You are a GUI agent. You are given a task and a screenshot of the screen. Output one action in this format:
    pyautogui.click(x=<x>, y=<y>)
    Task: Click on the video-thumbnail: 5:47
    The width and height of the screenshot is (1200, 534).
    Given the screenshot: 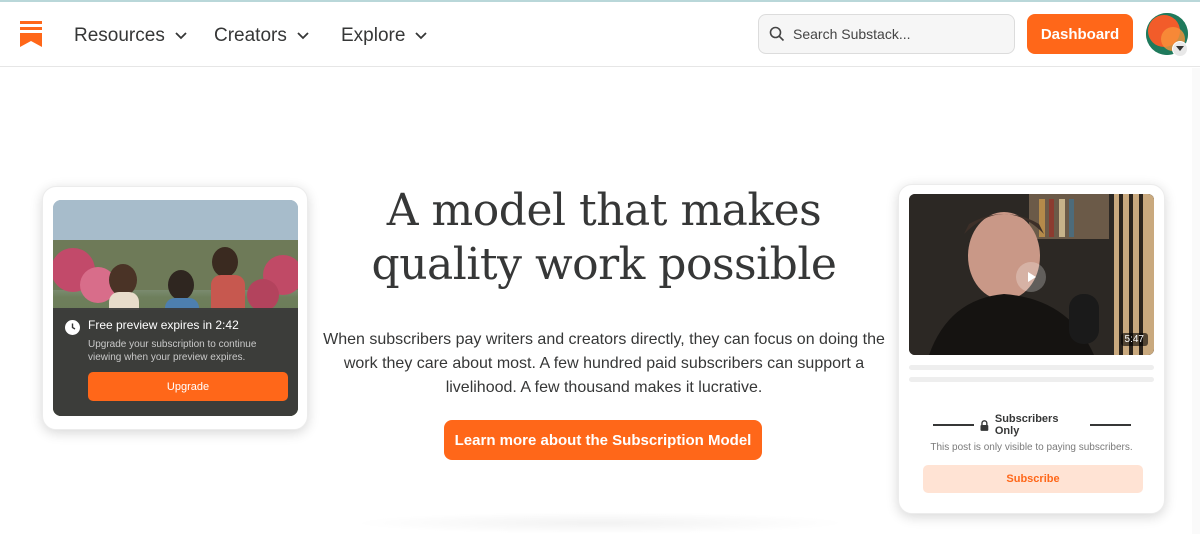 What is the action you would take?
    pyautogui.click(x=1031, y=274)
    